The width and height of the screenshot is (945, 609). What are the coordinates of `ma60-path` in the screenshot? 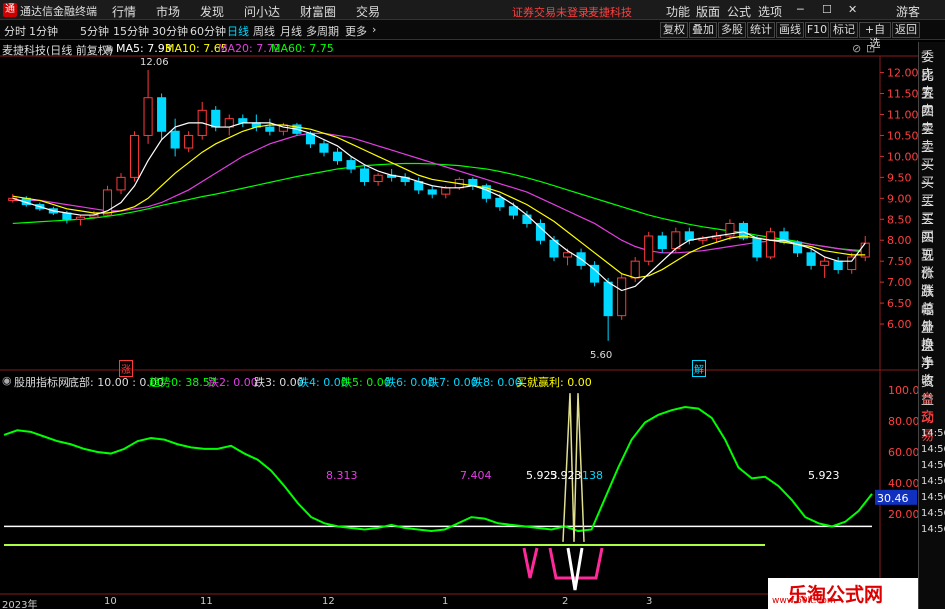 It's located at (439, 207).